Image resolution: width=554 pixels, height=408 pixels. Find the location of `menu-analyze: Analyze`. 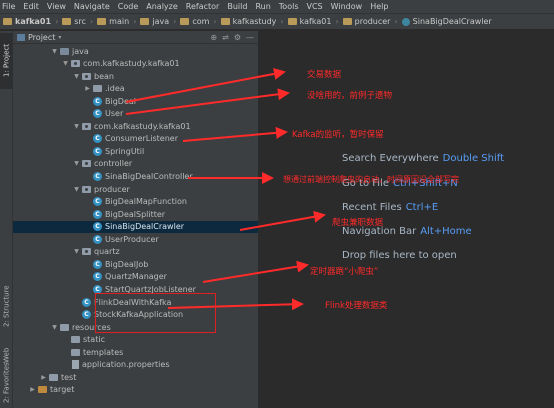

menu-analyze: Analyze is located at coordinates (162, 6).